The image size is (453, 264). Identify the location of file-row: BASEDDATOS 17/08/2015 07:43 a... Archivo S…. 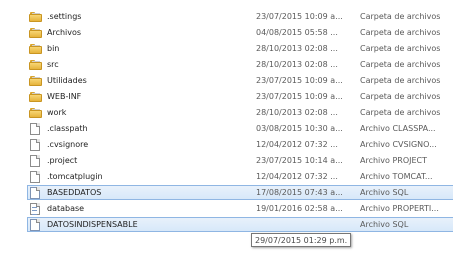
(226, 193).